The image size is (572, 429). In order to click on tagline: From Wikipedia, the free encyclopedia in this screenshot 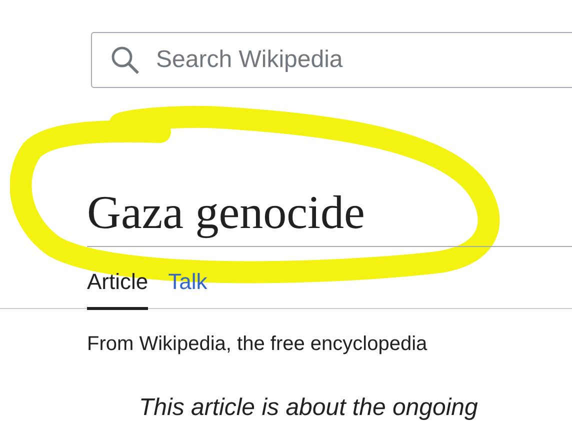, I will do `click(257, 344)`.